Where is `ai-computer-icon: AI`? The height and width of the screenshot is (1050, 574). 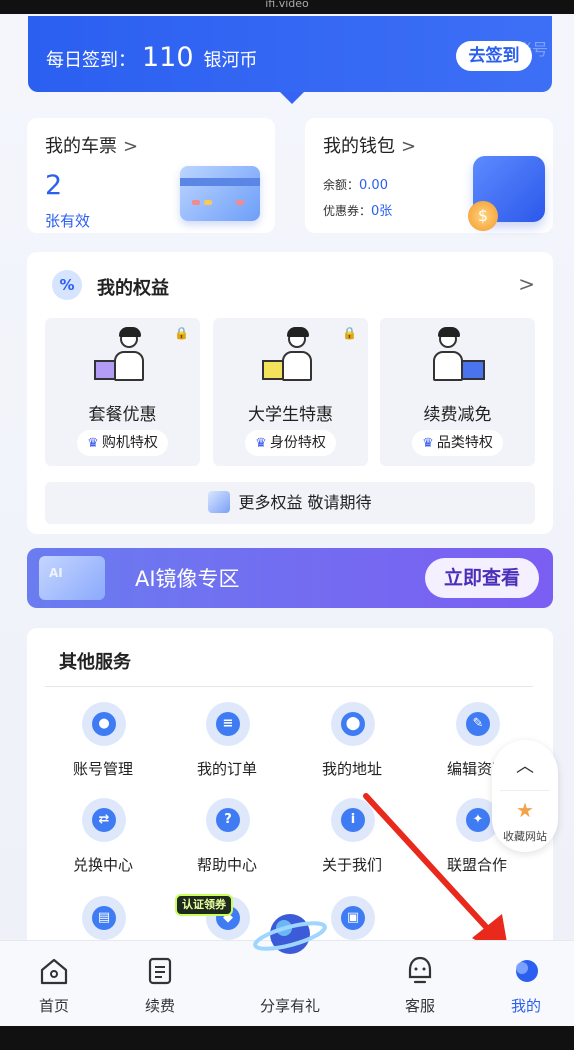 ai-computer-icon: AI is located at coordinates (72, 578).